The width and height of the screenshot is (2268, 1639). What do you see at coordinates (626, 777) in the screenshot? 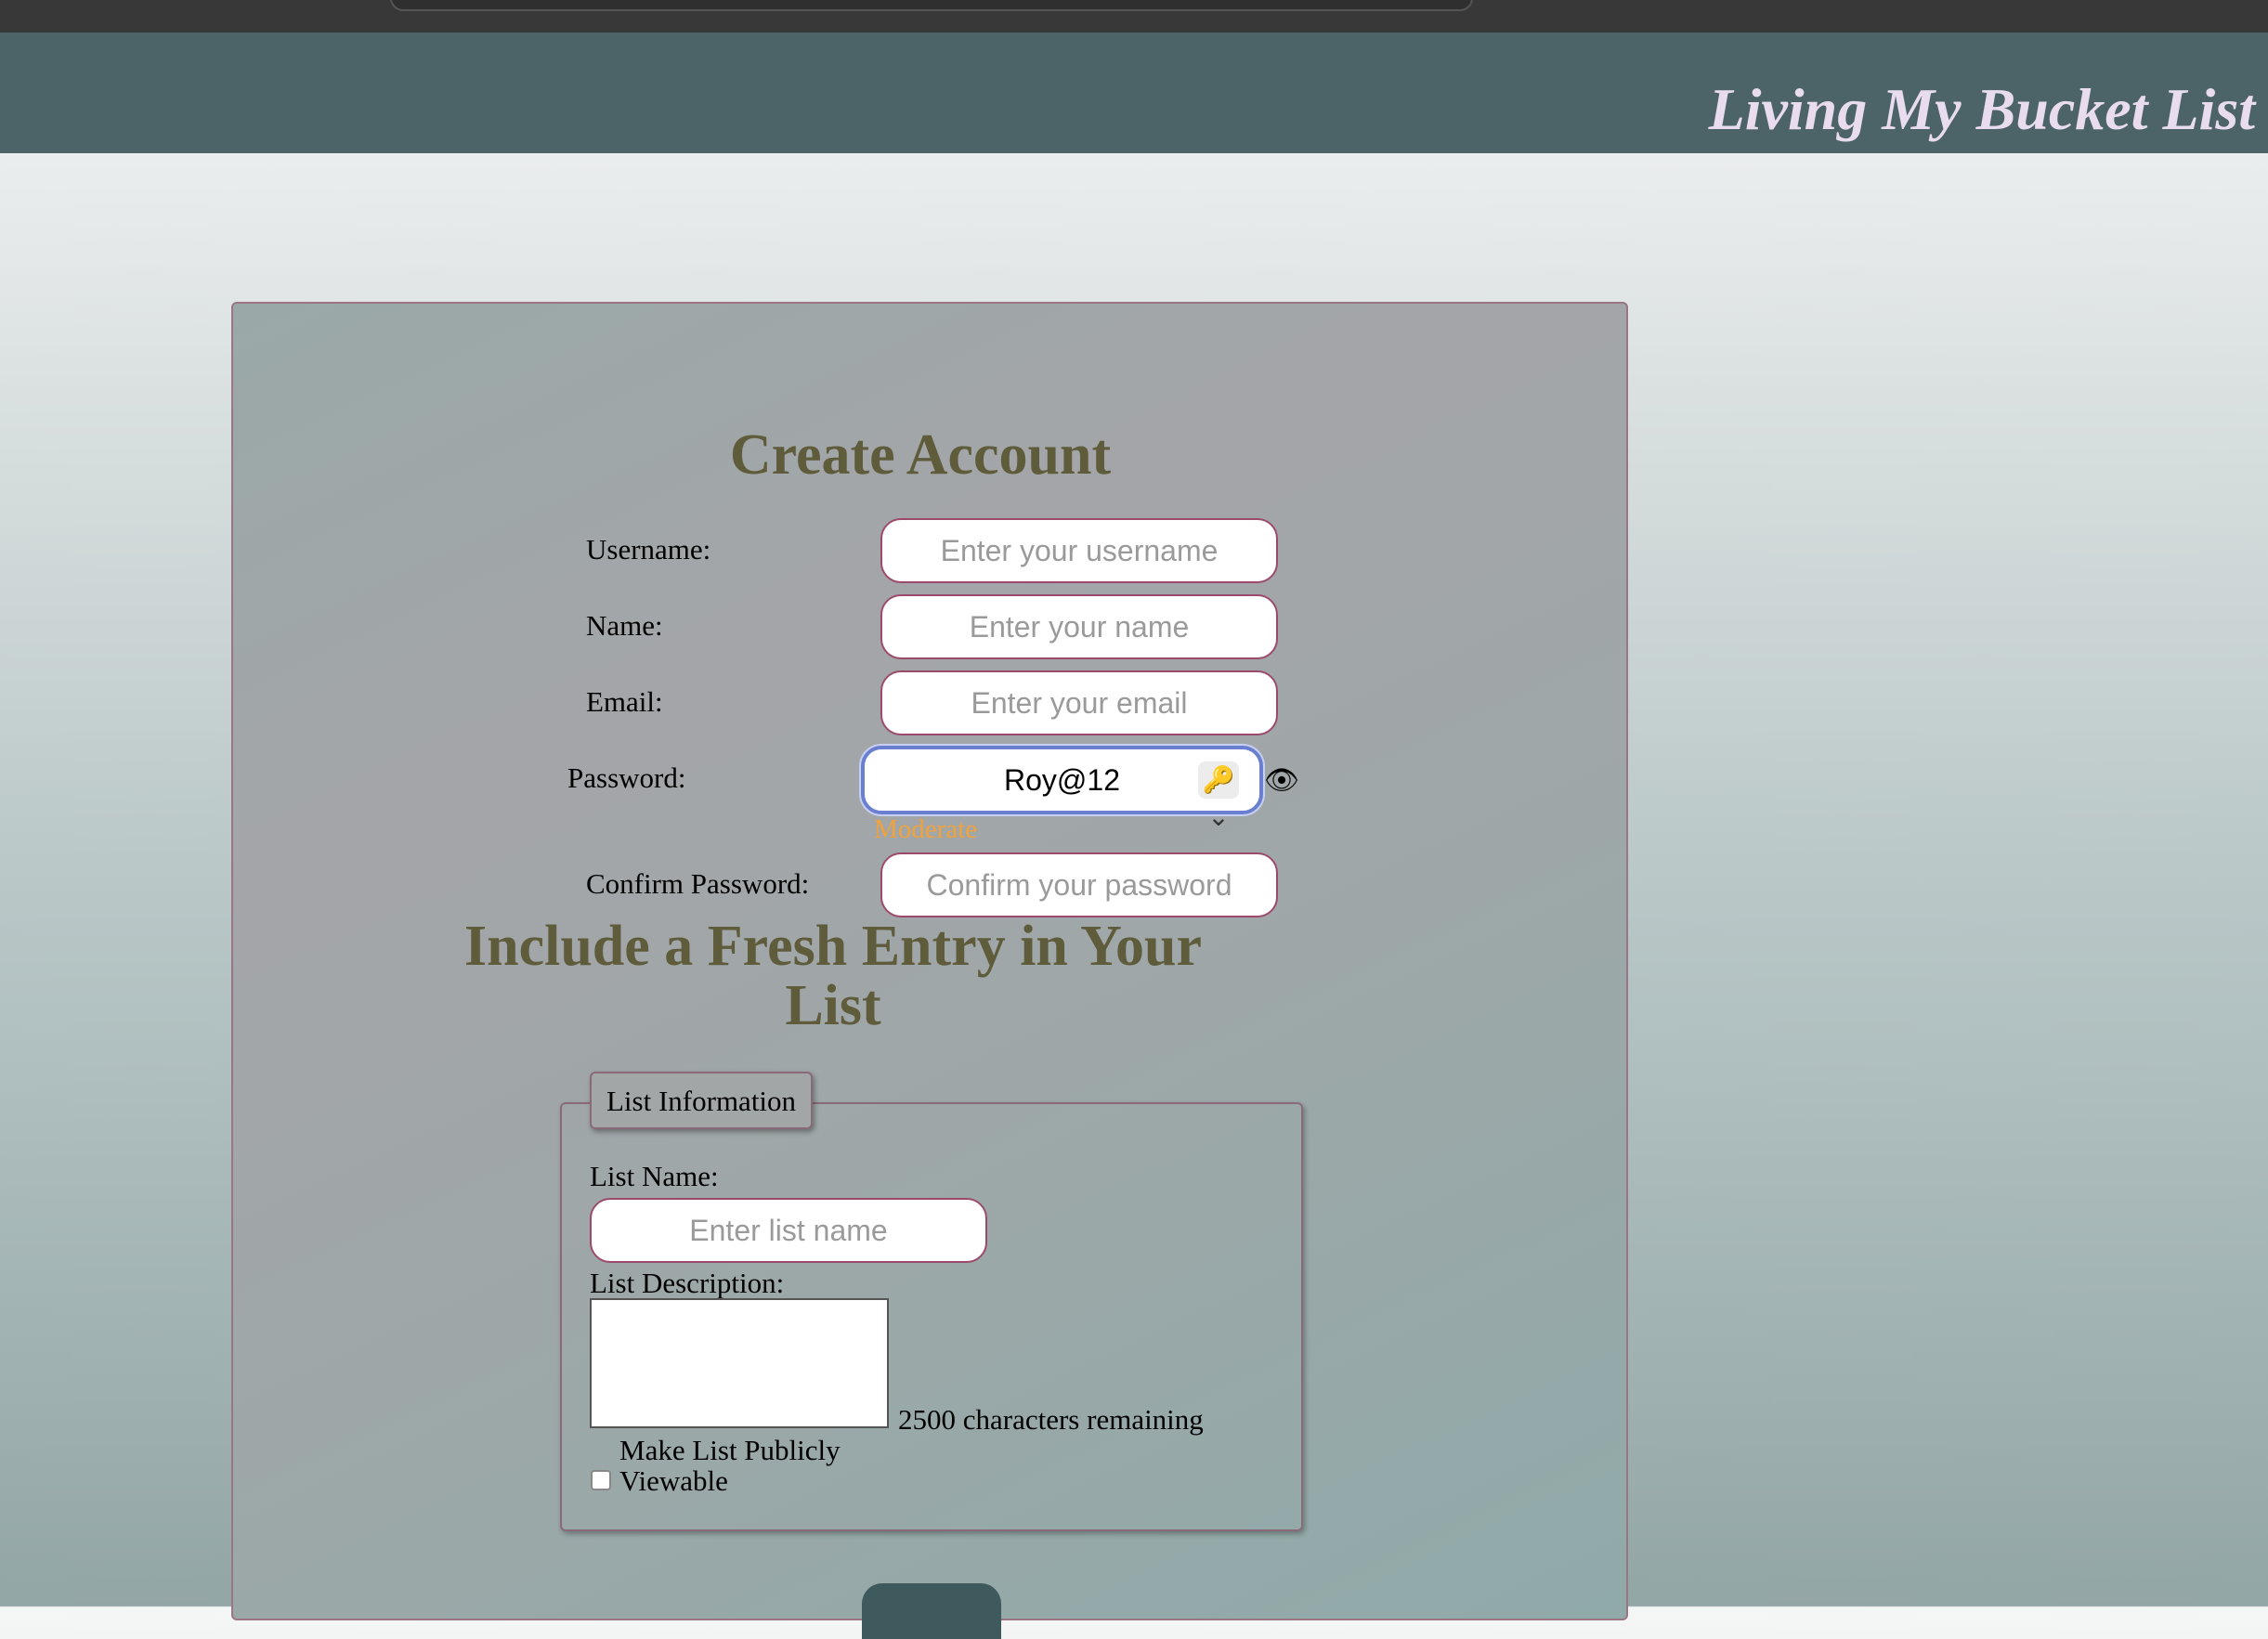
I see `password-label: Password:` at bounding box center [626, 777].